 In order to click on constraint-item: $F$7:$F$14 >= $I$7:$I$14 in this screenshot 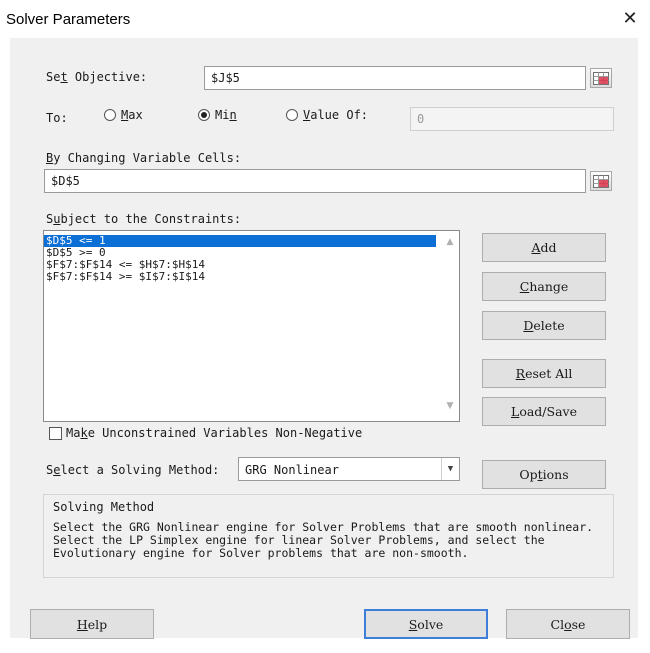, I will do `click(251, 277)`.